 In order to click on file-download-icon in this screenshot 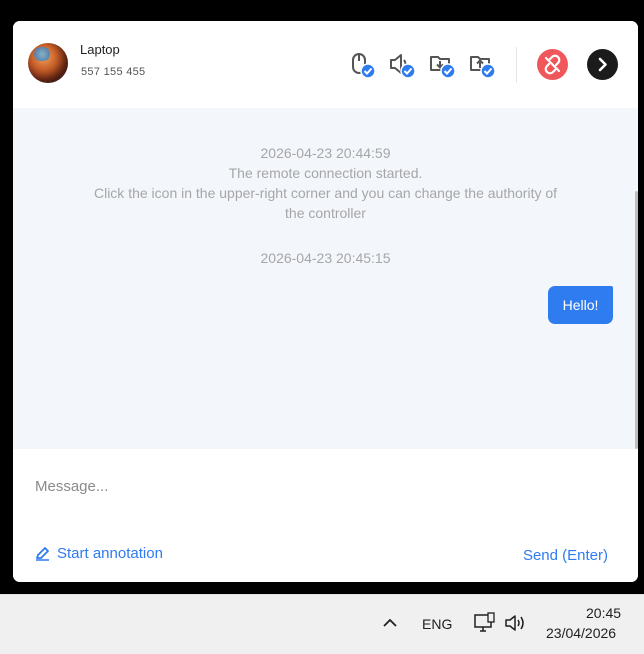, I will do `click(443, 66)`.